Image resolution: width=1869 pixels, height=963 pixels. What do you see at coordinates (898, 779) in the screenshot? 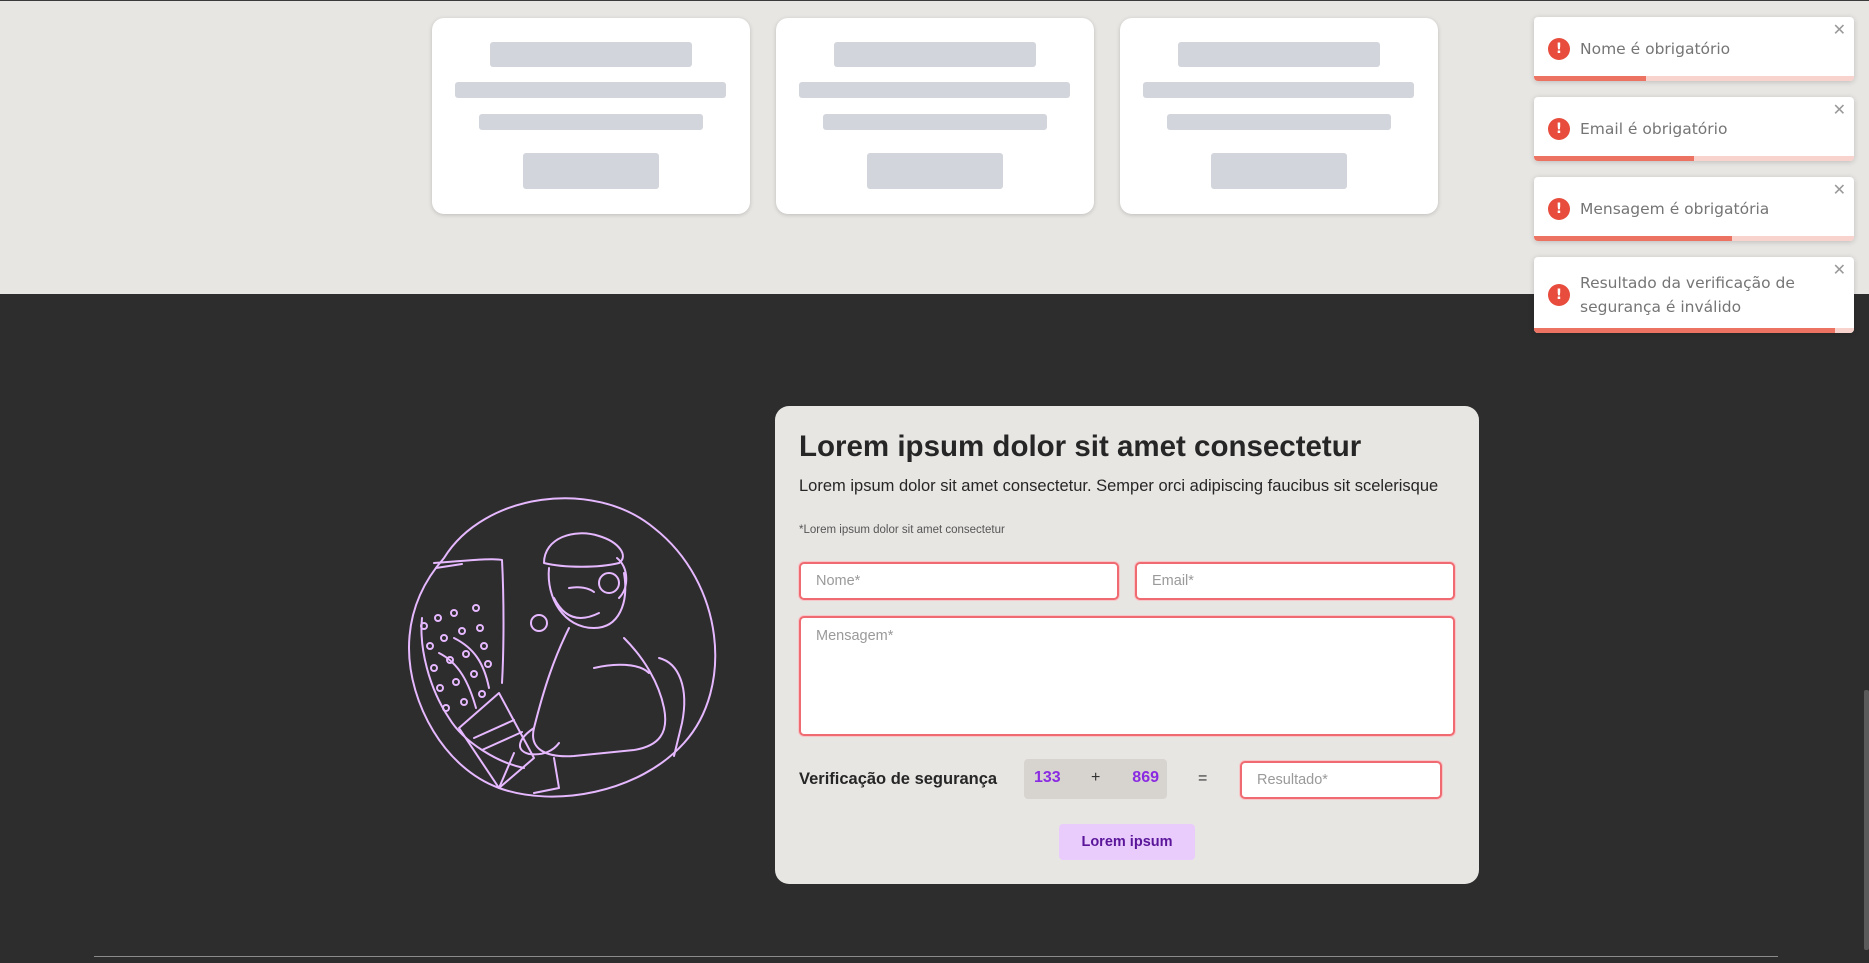
I see `security-check-label: Verificação de segurança` at bounding box center [898, 779].